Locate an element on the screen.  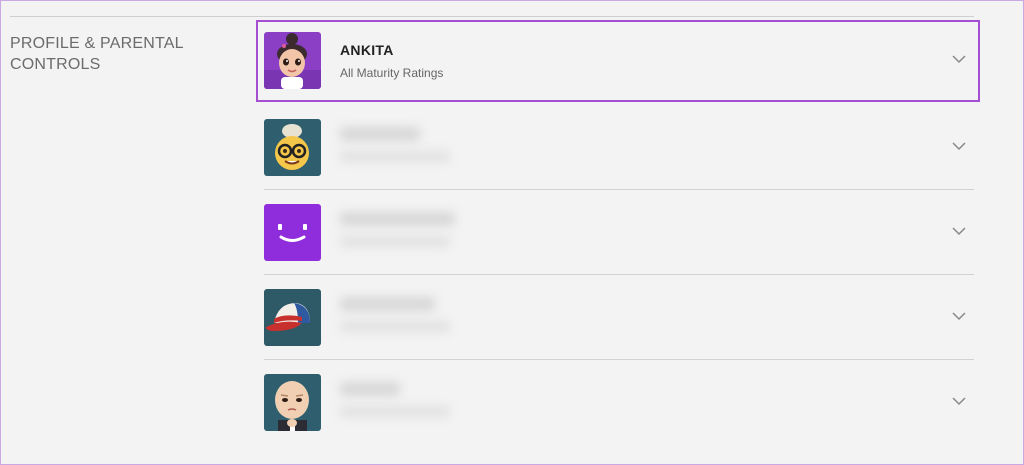
profile-row-ankita: ANKITA All Maturity Ratings is located at coordinates (618, 61).